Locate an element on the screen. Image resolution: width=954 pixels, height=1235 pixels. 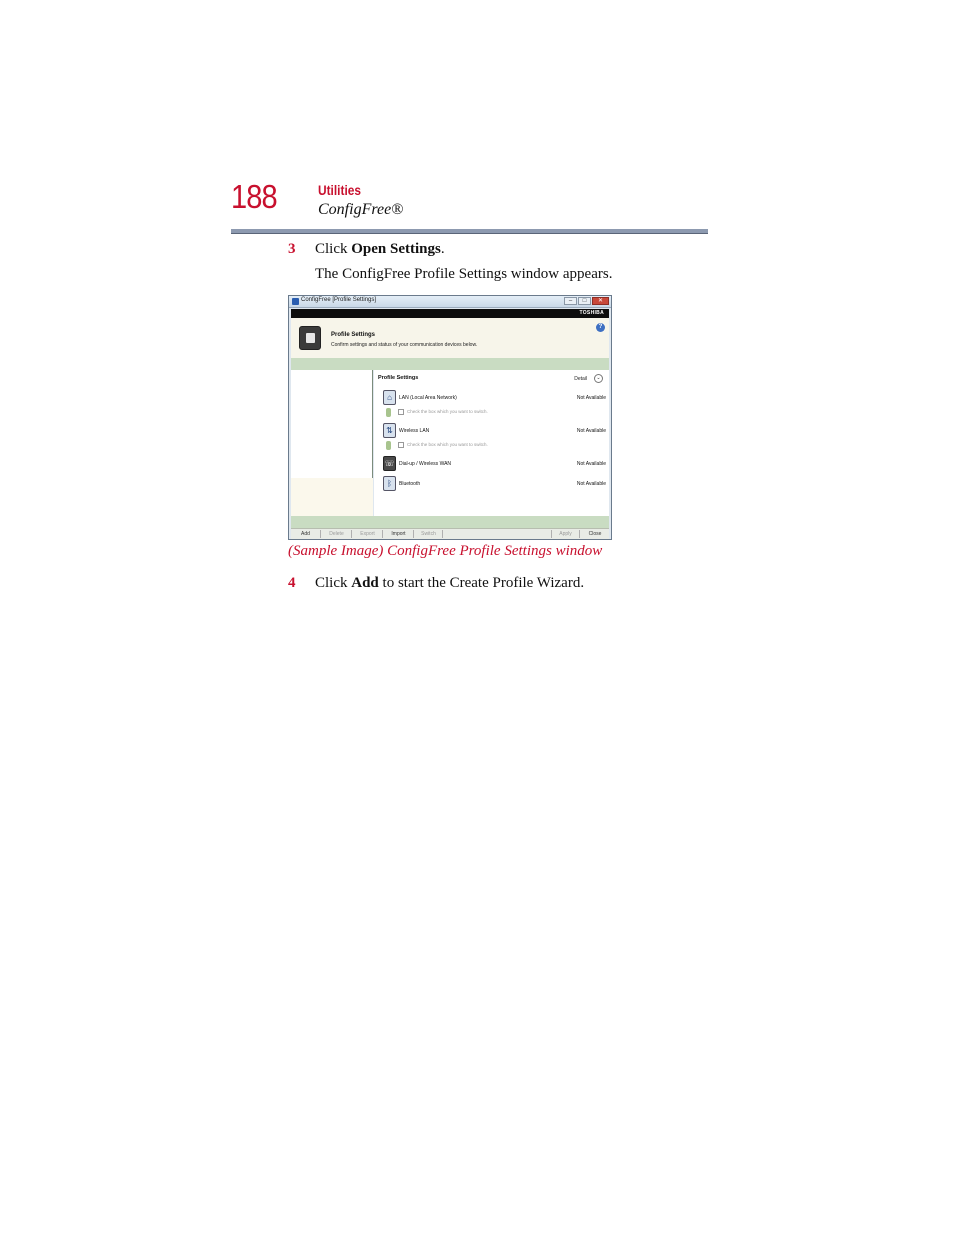
step-3-text: Click Open Settings. is located at coordinates (380, 249).